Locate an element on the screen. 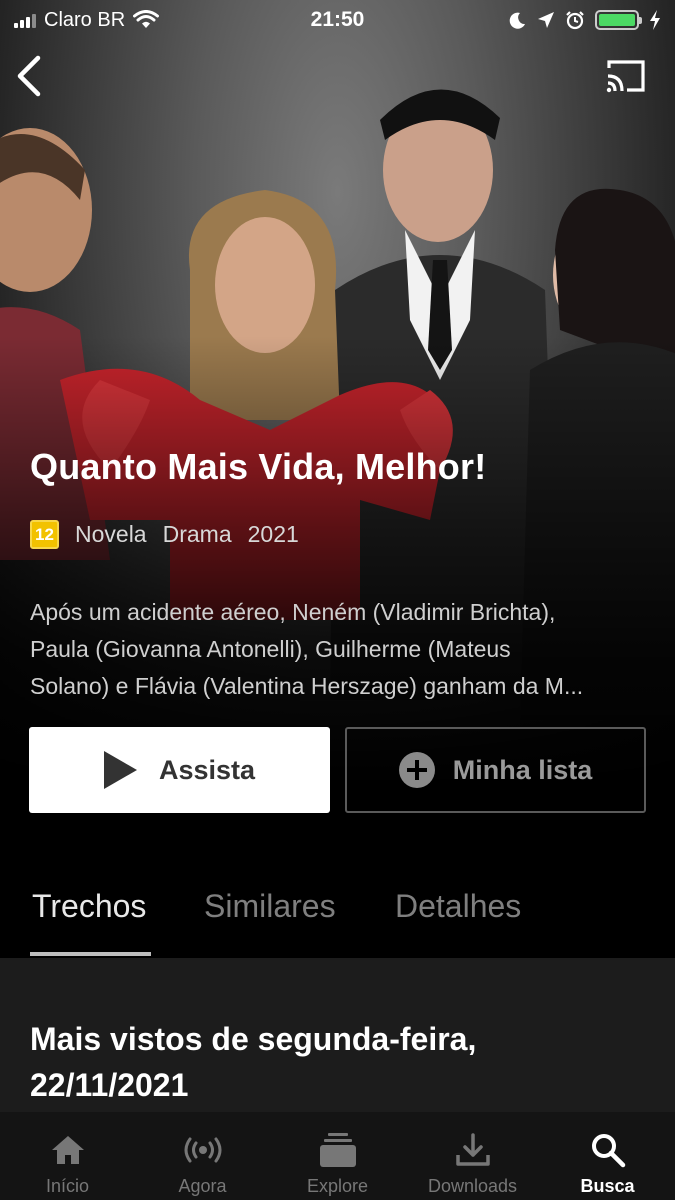 The height and width of the screenshot is (1200, 675). nav-item-inicio: Início is located at coordinates (67, 1156).